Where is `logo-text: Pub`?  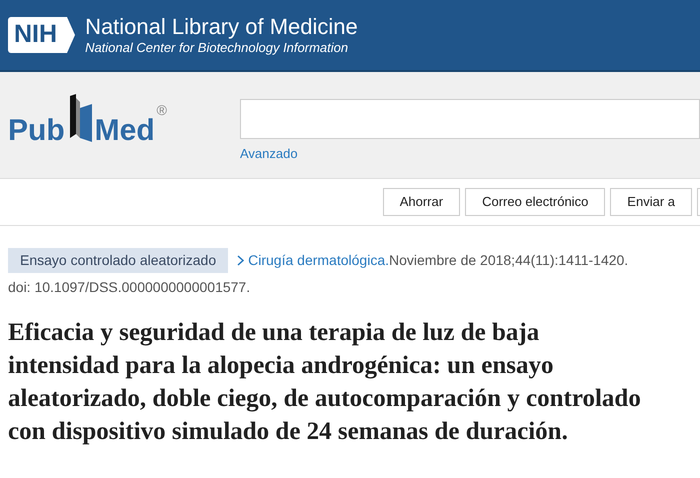
logo-text: Pub is located at coordinates (36, 131).